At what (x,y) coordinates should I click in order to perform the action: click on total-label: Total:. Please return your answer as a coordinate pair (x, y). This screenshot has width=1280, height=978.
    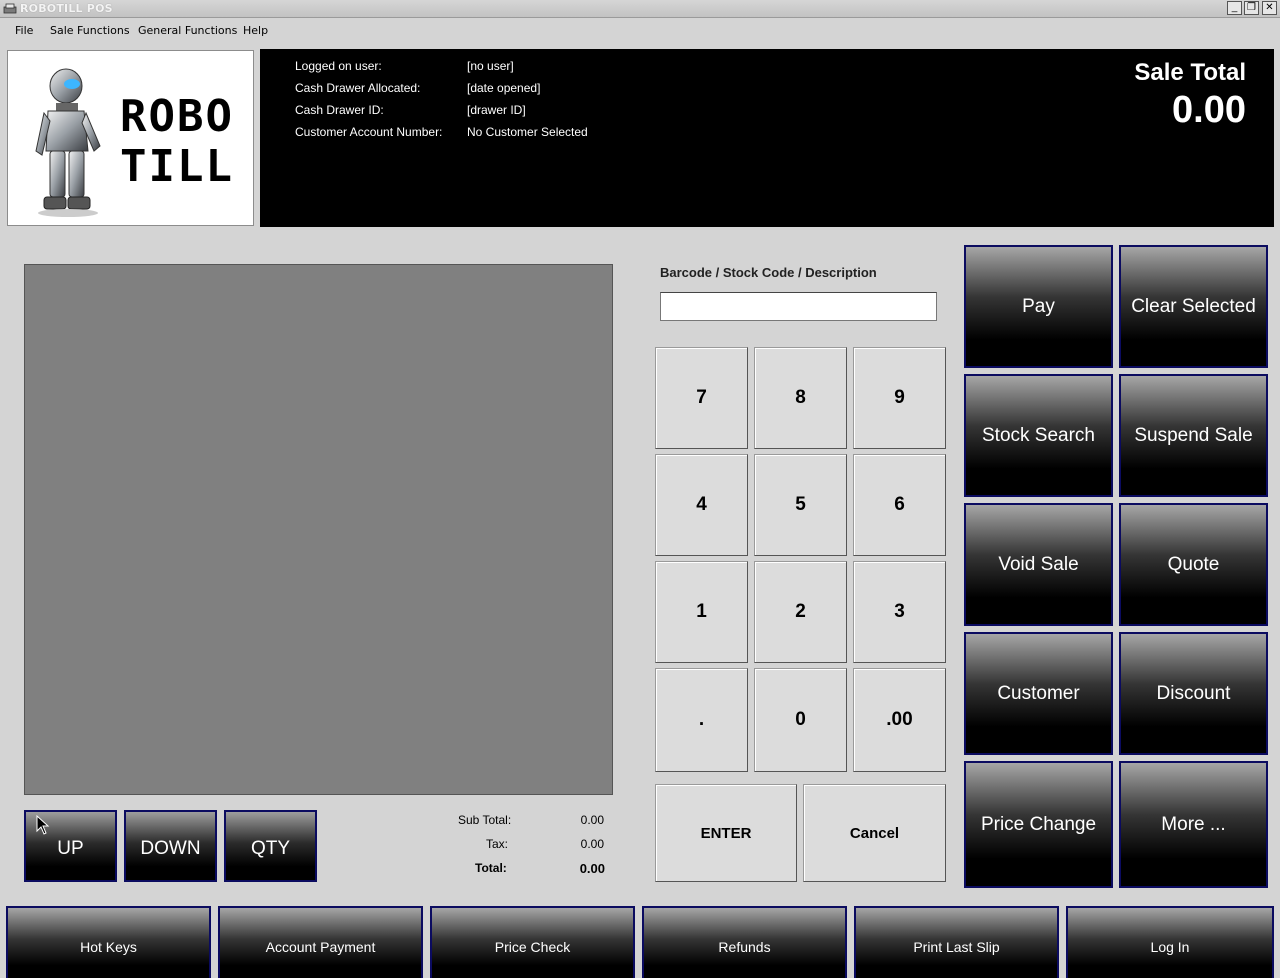
    Looking at the image, I should click on (491, 868).